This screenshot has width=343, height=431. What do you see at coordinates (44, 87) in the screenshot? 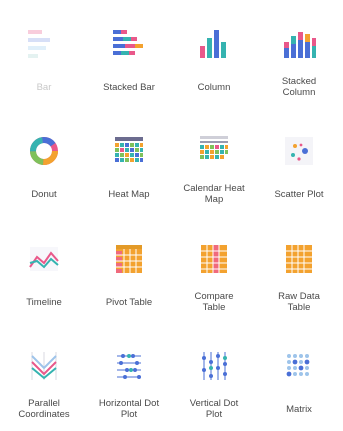
I see `chart-type-label: Bar` at bounding box center [44, 87].